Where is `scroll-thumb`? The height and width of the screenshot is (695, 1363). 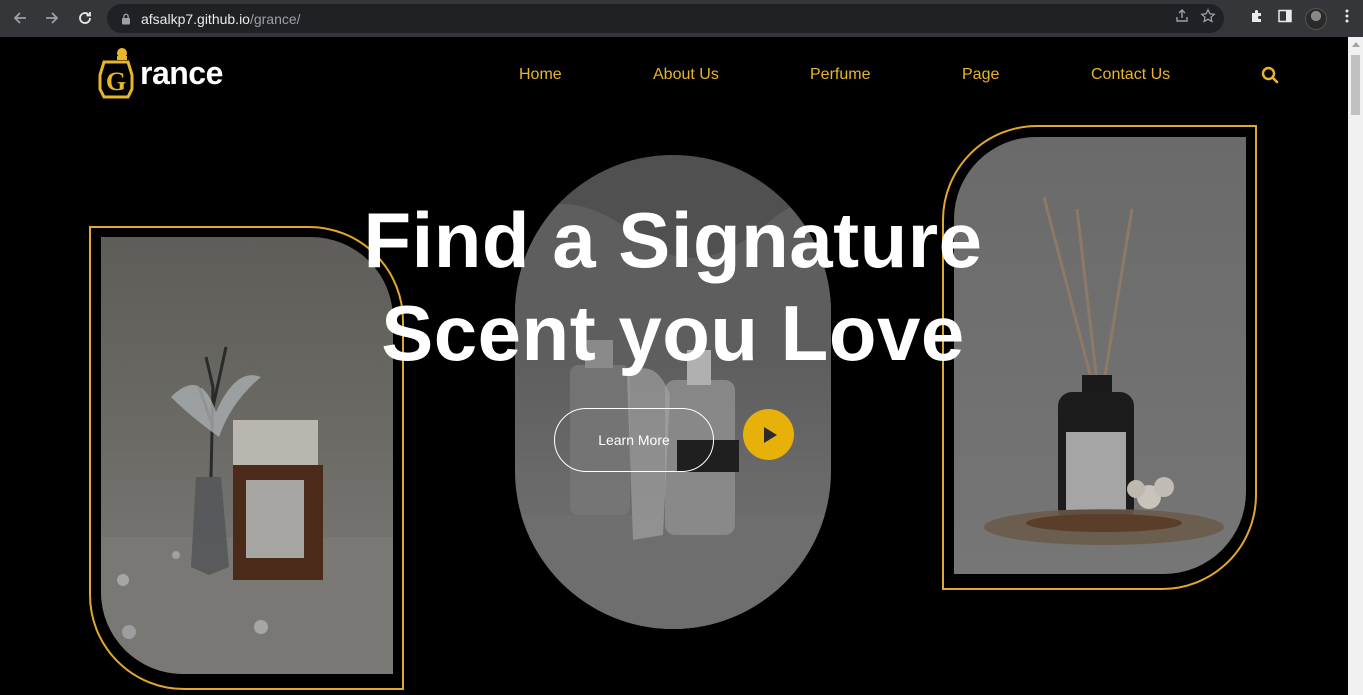
scroll-thumb is located at coordinates (1355, 85).